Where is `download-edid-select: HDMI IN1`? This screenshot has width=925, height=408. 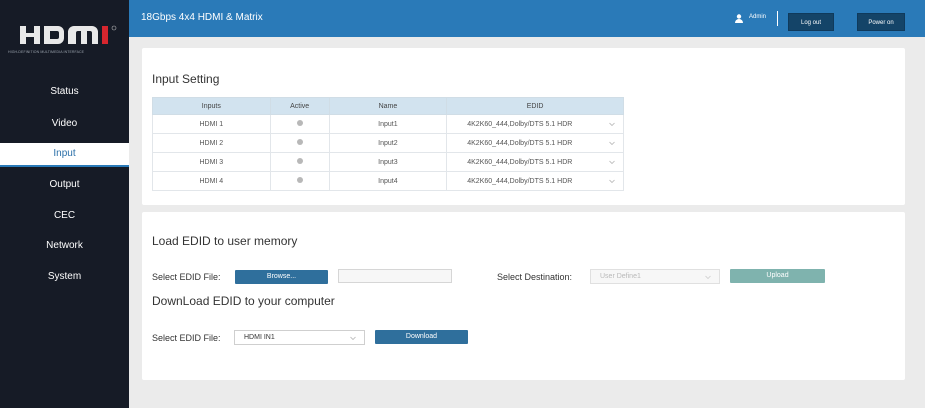 download-edid-select: HDMI IN1 is located at coordinates (299, 337).